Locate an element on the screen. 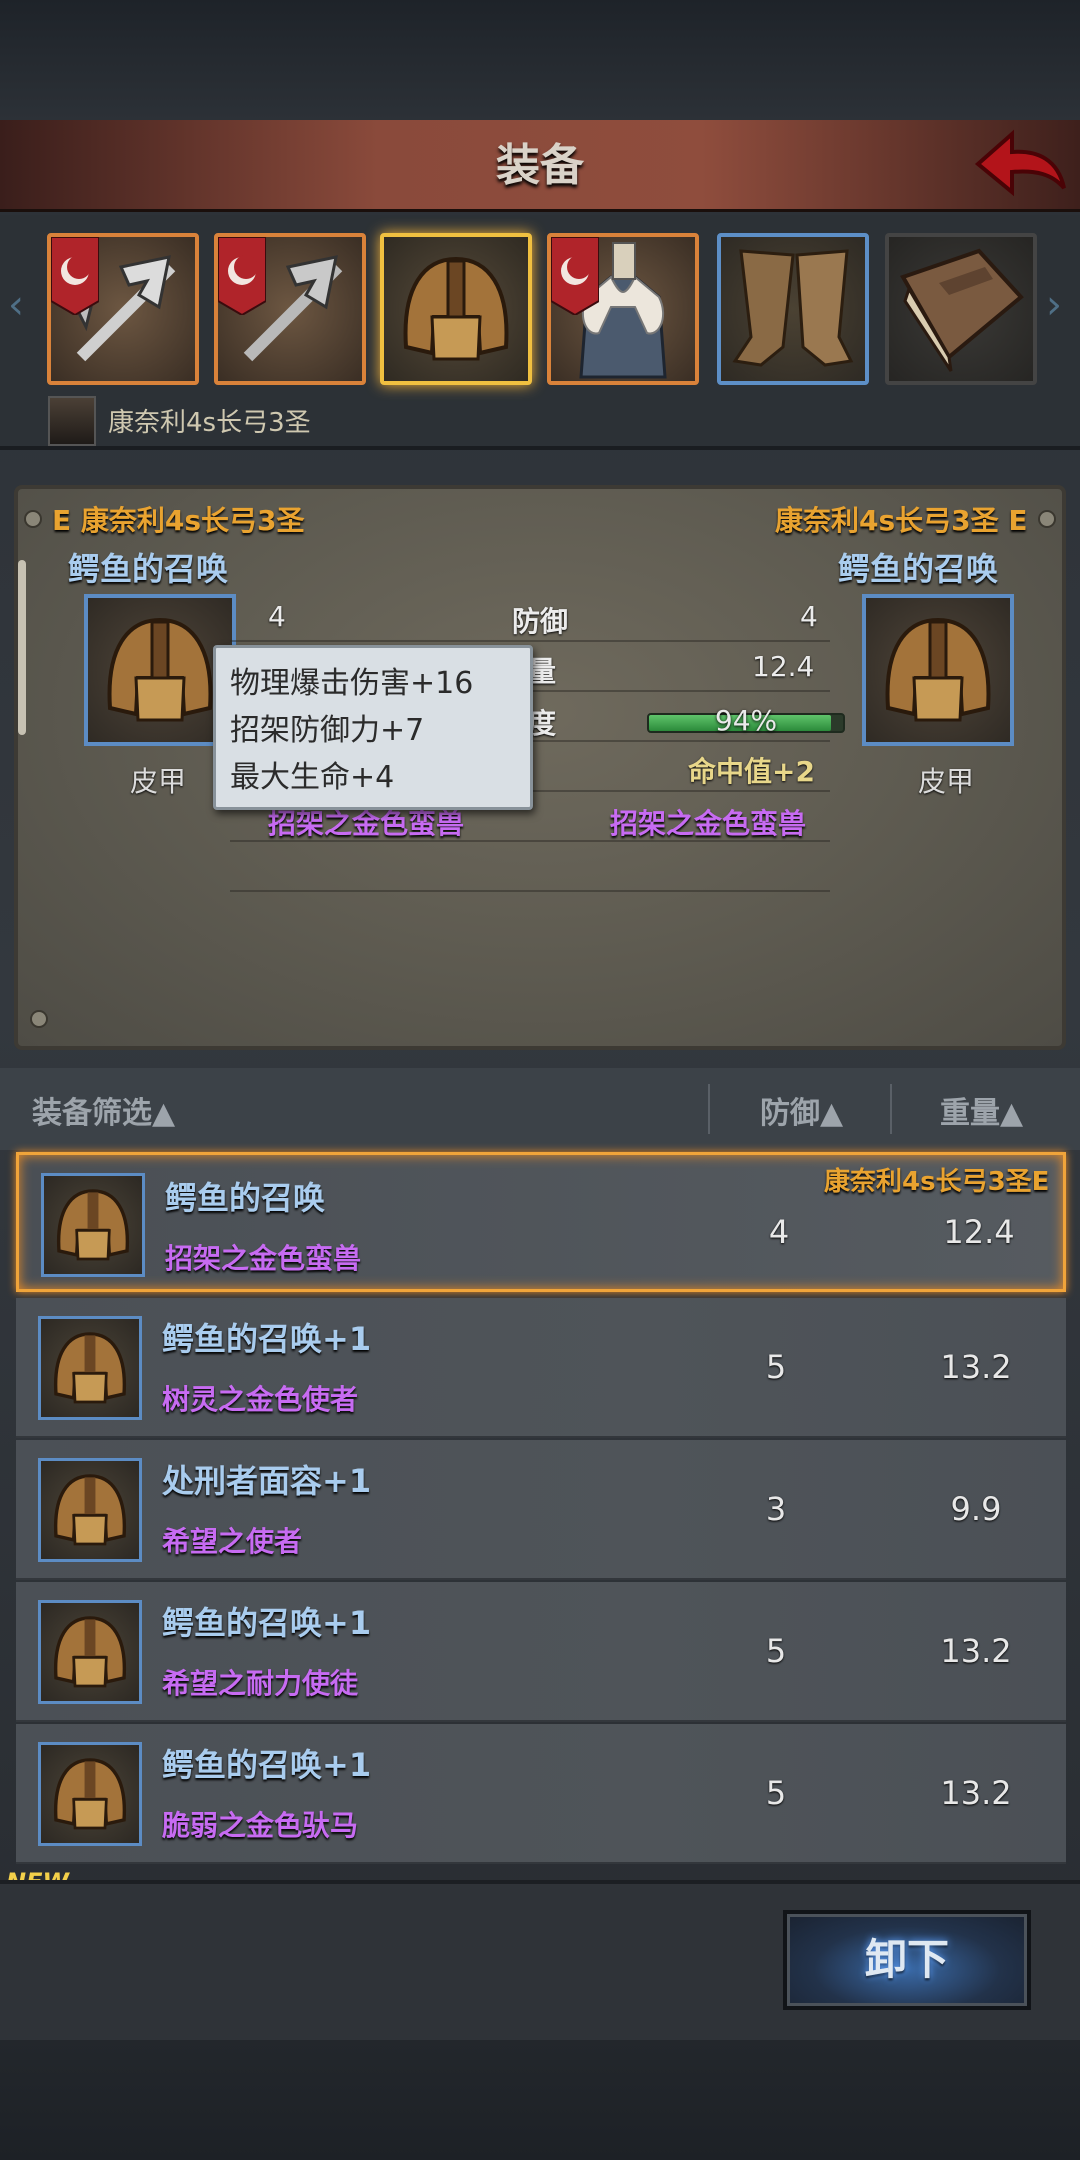 Image resolution: width=1080 pixels, height=2160 pixels. slot-scroll-right-icon: › is located at coordinates (1061, 305).